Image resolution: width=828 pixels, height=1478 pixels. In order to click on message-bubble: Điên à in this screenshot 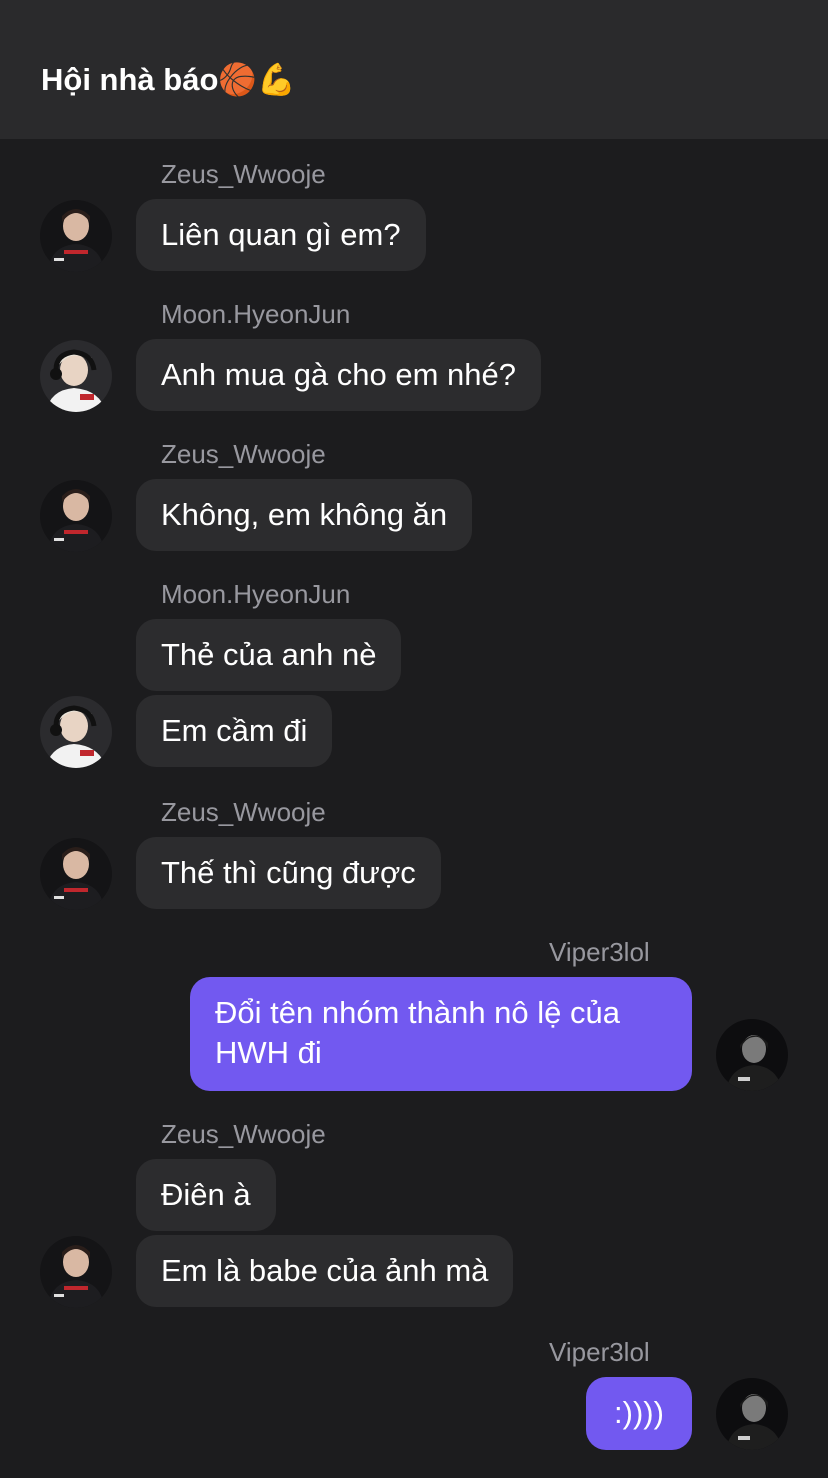, I will do `click(206, 1195)`.